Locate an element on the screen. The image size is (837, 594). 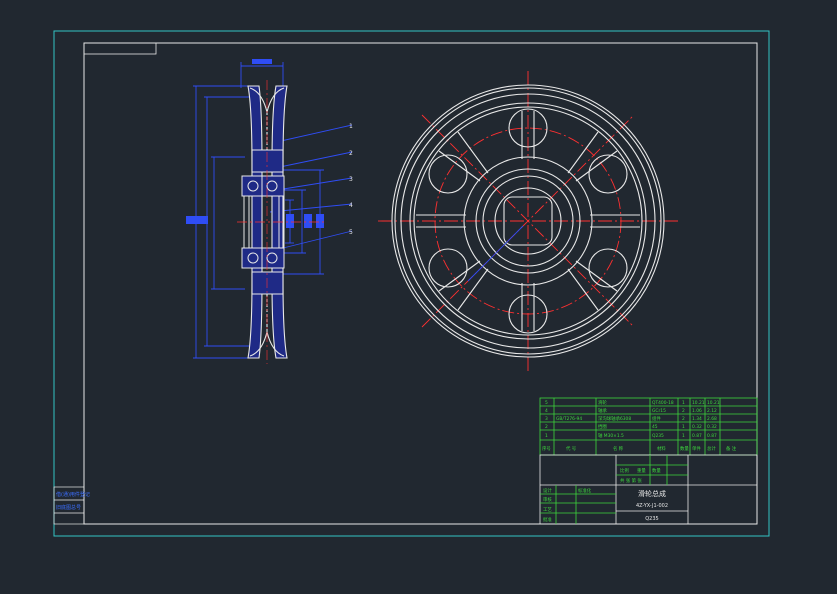
bom-row-3-qty: 2 is located at coordinates (683, 419).